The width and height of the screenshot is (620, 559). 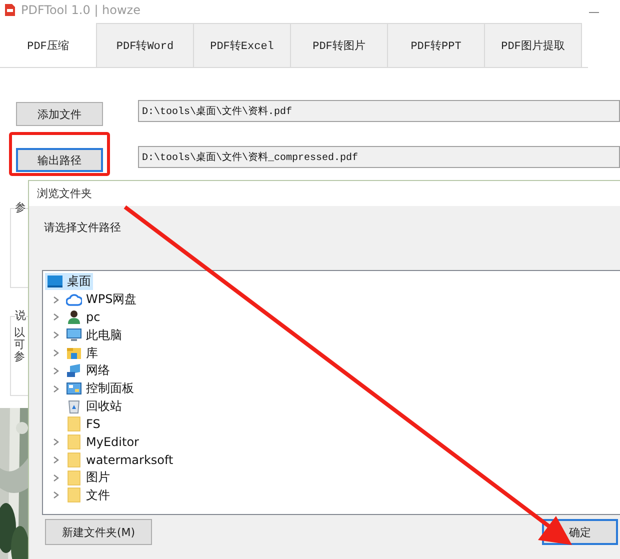 What do you see at coordinates (74, 300) in the screenshot?
I see `cloud-icon` at bounding box center [74, 300].